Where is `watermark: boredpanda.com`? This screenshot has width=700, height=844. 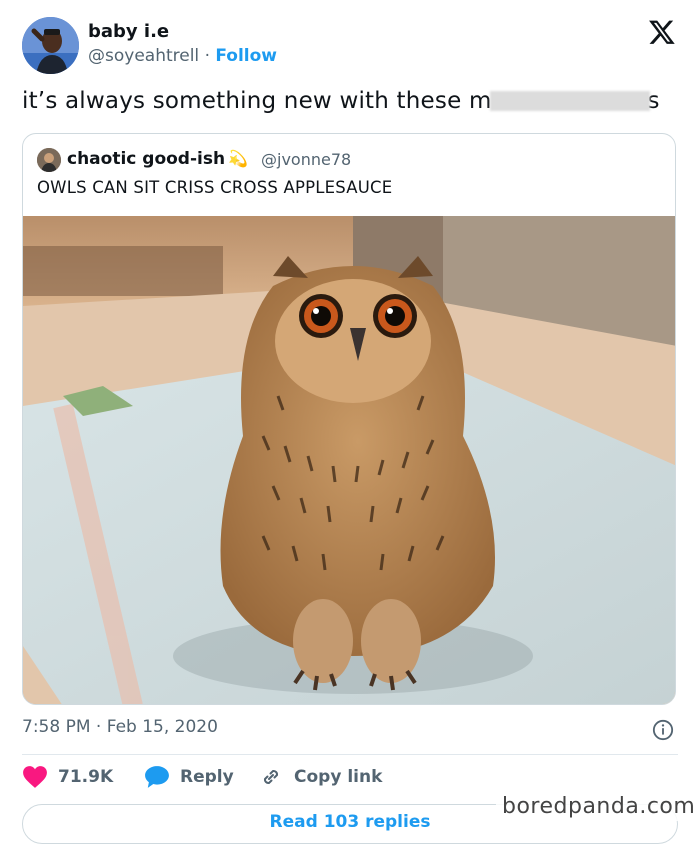 watermark: boredpanda.com is located at coordinates (598, 806).